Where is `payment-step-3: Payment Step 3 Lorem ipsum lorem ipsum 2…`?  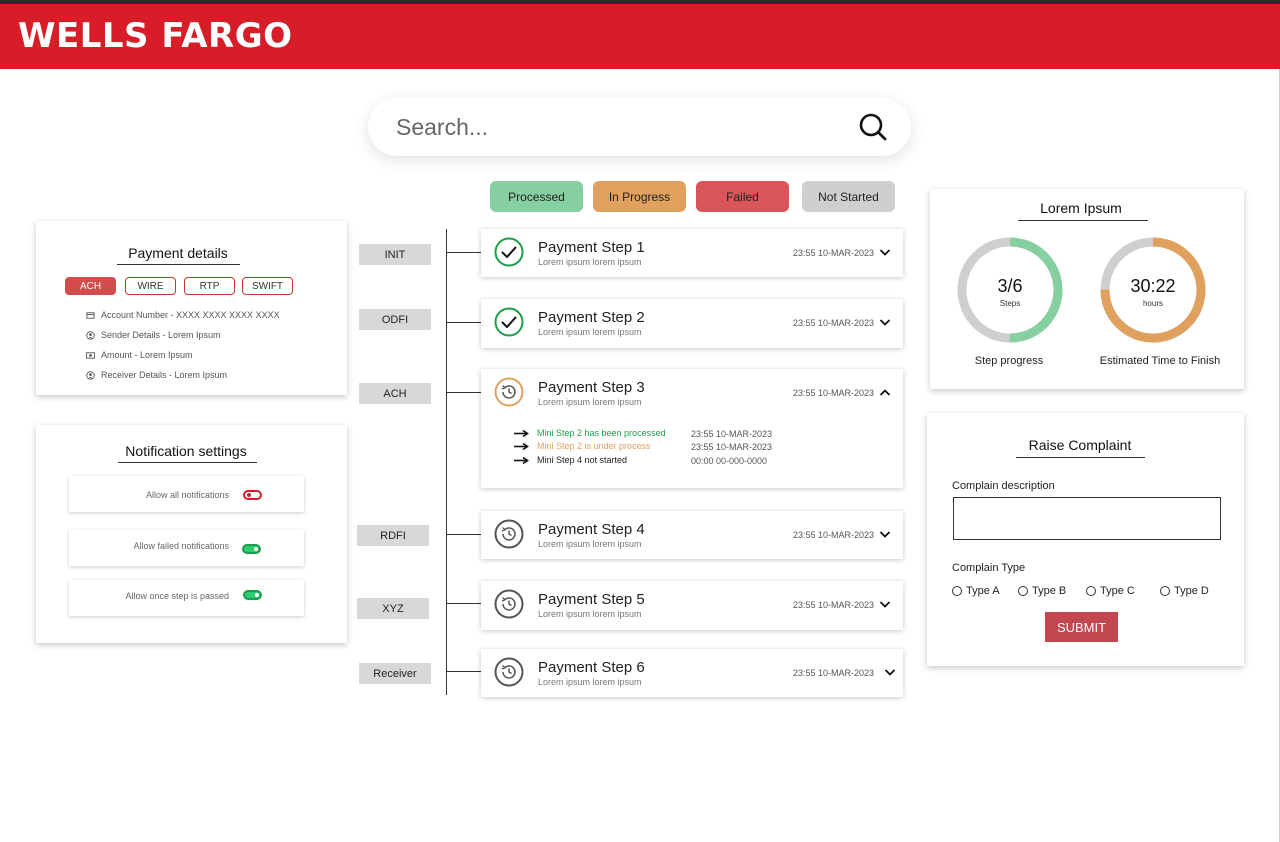 payment-step-3: Payment Step 3 Lorem ipsum lorem ipsum 2… is located at coordinates (692, 428).